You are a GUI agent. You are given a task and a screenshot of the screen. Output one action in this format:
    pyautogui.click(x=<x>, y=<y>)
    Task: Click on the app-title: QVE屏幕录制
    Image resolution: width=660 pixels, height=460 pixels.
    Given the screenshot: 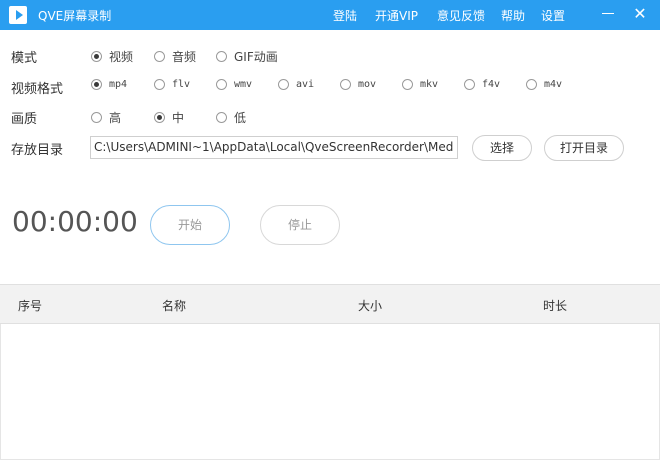 What is the action you would take?
    pyautogui.click(x=75, y=16)
    